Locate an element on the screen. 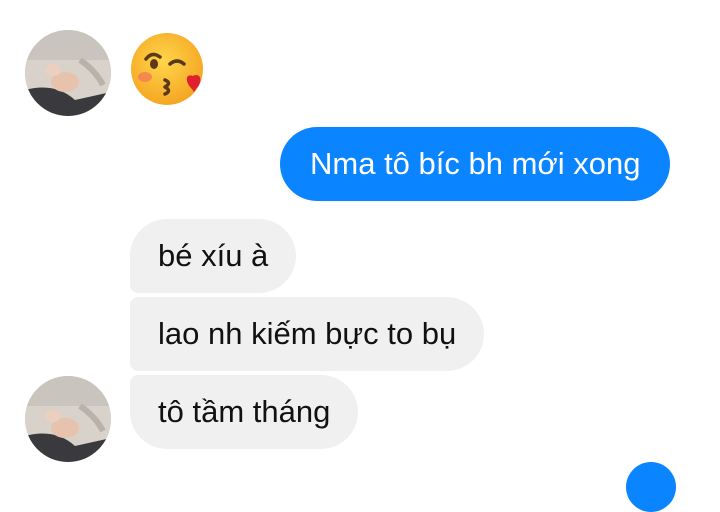 This screenshot has width=720, height=512. incoming-message-bubble: tô tầm tháng is located at coordinates (244, 412).